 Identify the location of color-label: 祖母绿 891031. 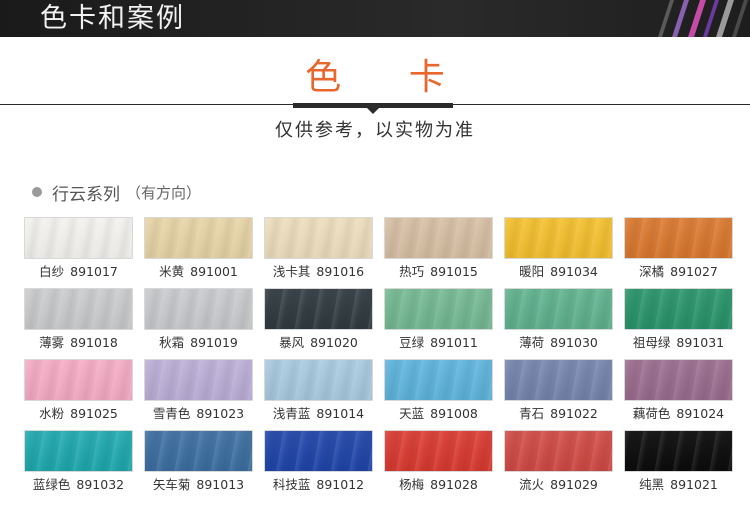
(678, 343).